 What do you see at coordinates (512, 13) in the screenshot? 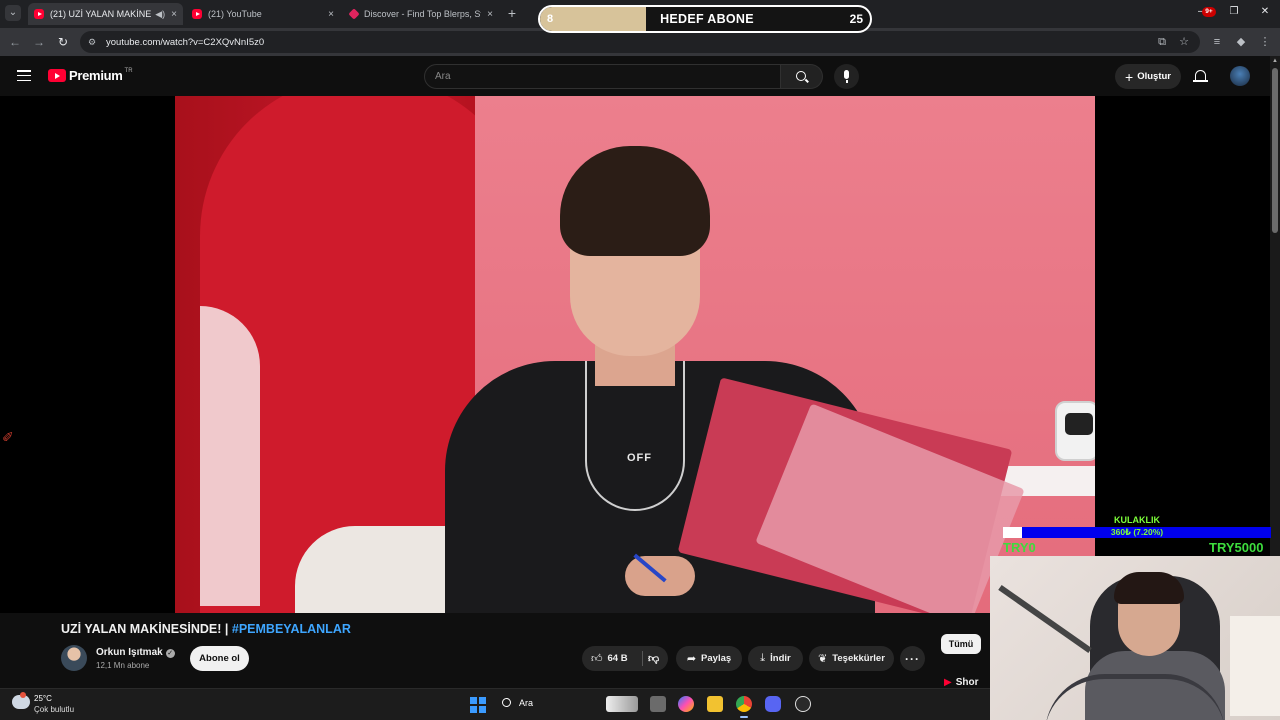
I see `new-tab-button: +` at bounding box center [512, 13].